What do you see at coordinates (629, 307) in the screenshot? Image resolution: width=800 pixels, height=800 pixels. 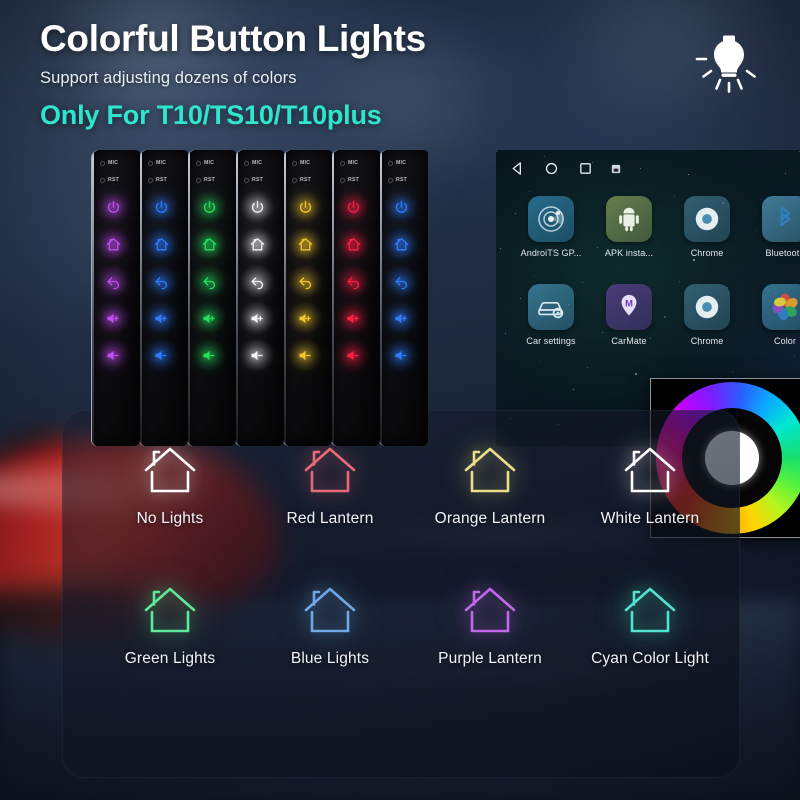 I see `carmate-icon: M` at bounding box center [629, 307].